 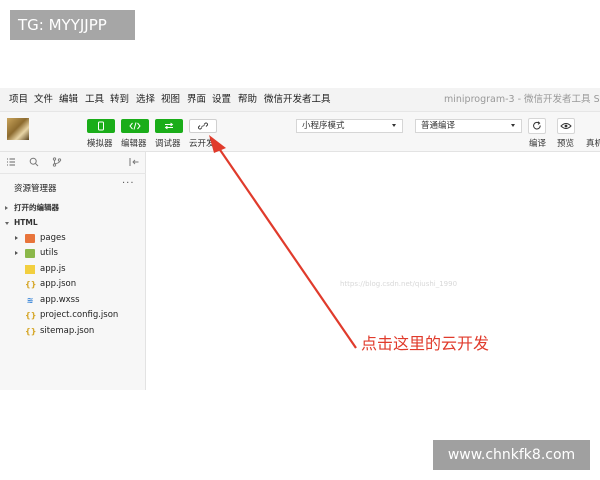 What do you see at coordinates (34, 162) in the screenshot?
I see `search-icon` at bounding box center [34, 162].